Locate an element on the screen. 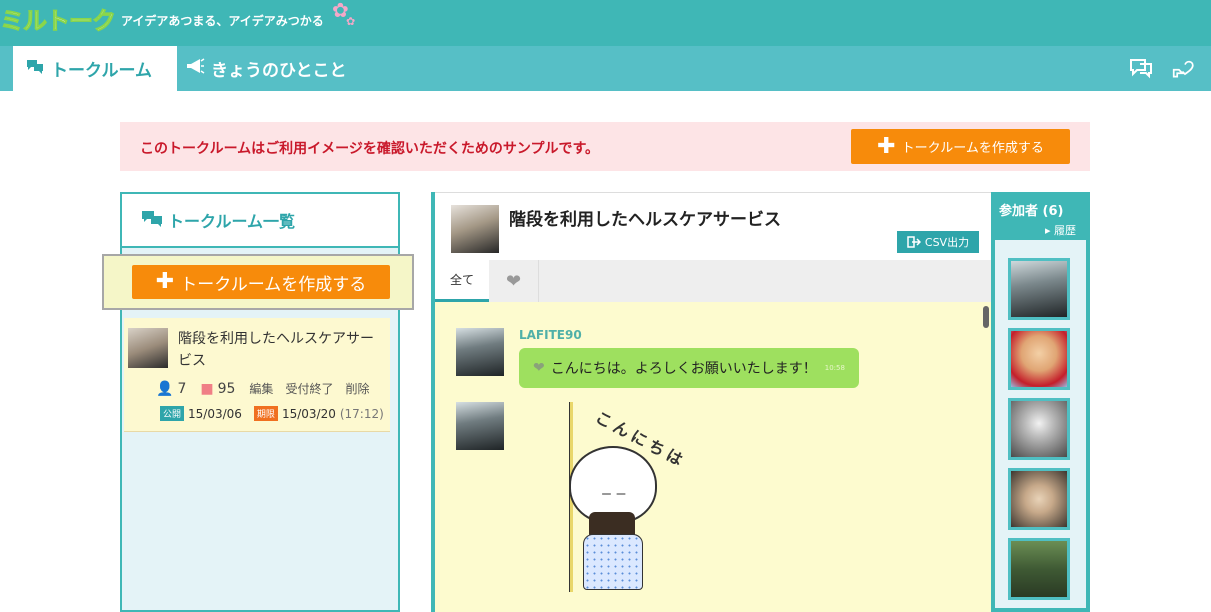  tab-talkroom: トークルーム is located at coordinates (95, 68).